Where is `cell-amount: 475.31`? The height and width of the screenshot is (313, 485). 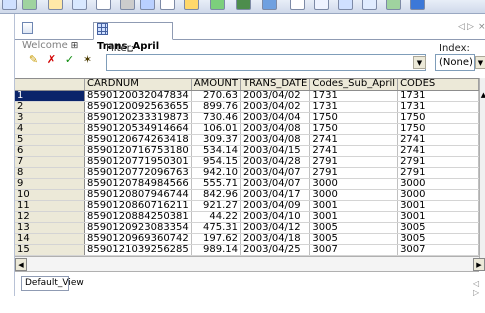
cell-amount: 475.31 is located at coordinates (216, 228).